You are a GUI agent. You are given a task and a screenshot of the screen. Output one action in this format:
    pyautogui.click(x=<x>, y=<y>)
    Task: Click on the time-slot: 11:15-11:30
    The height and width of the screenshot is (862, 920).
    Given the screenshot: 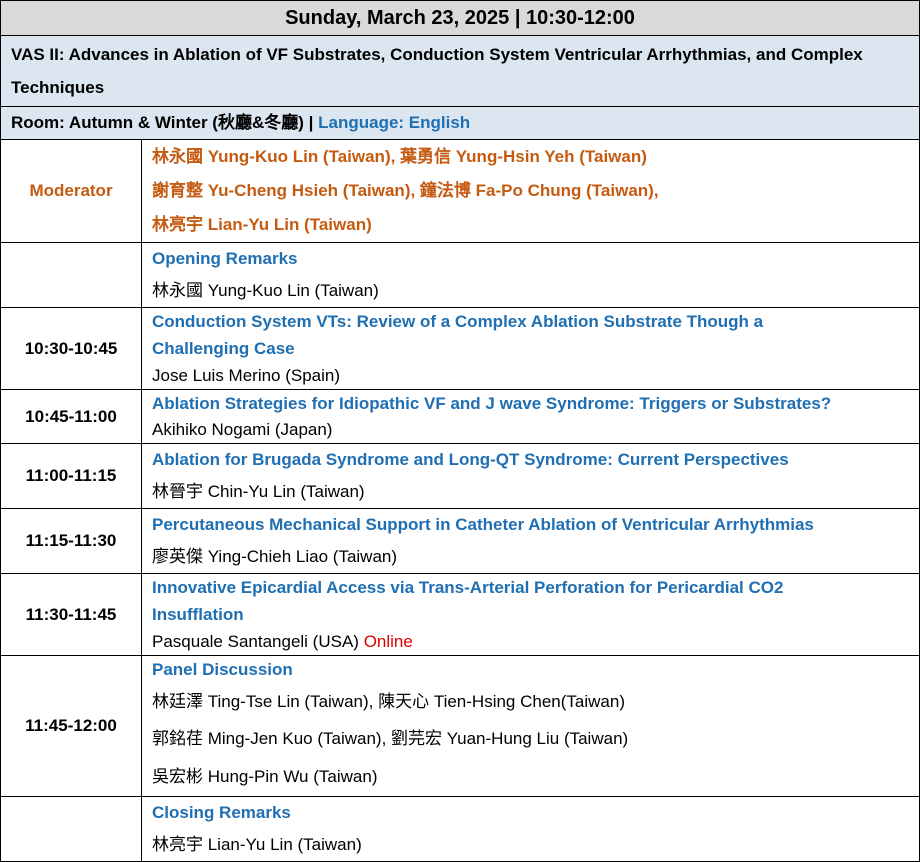 What is the action you would take?
    pyautogui.click(x=71, y=541)
    